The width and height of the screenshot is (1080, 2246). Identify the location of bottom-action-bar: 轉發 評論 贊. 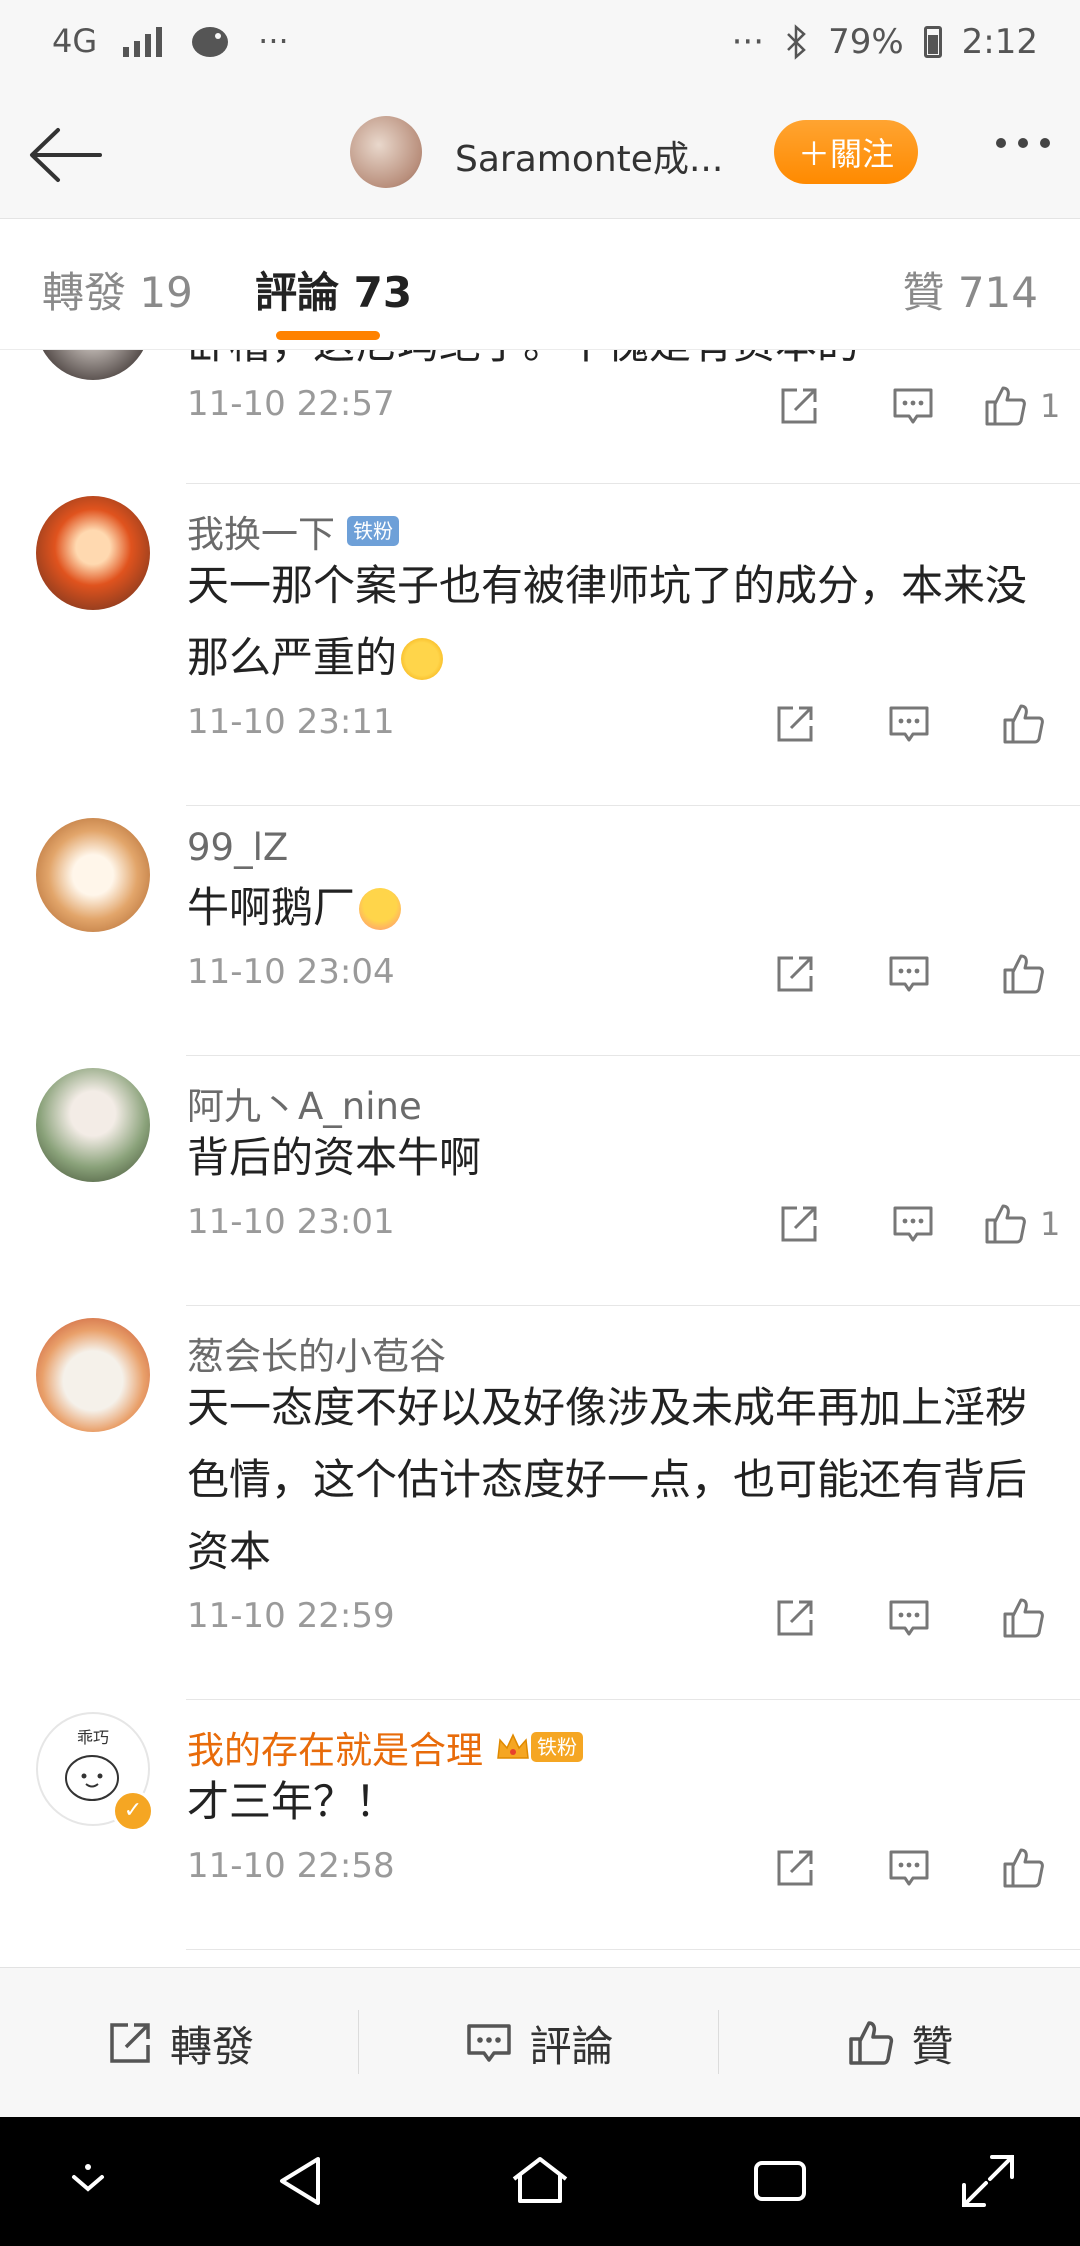
(540, 2042).